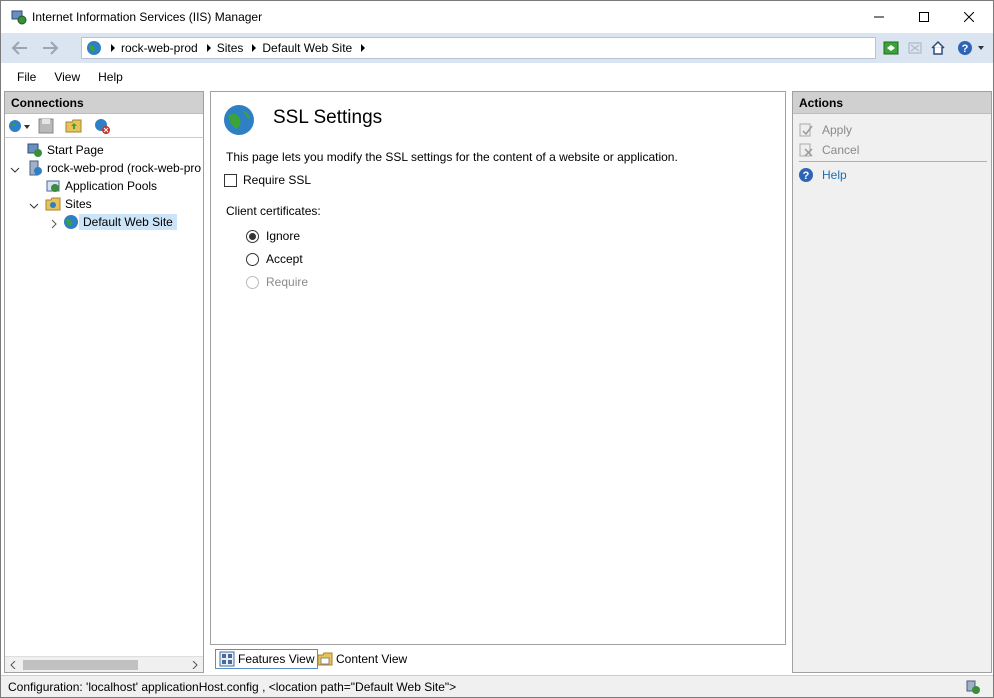 The height and width of the screenshot is (698, 994). I want to click on help-dropdown-button: ?, so click(971, 48).